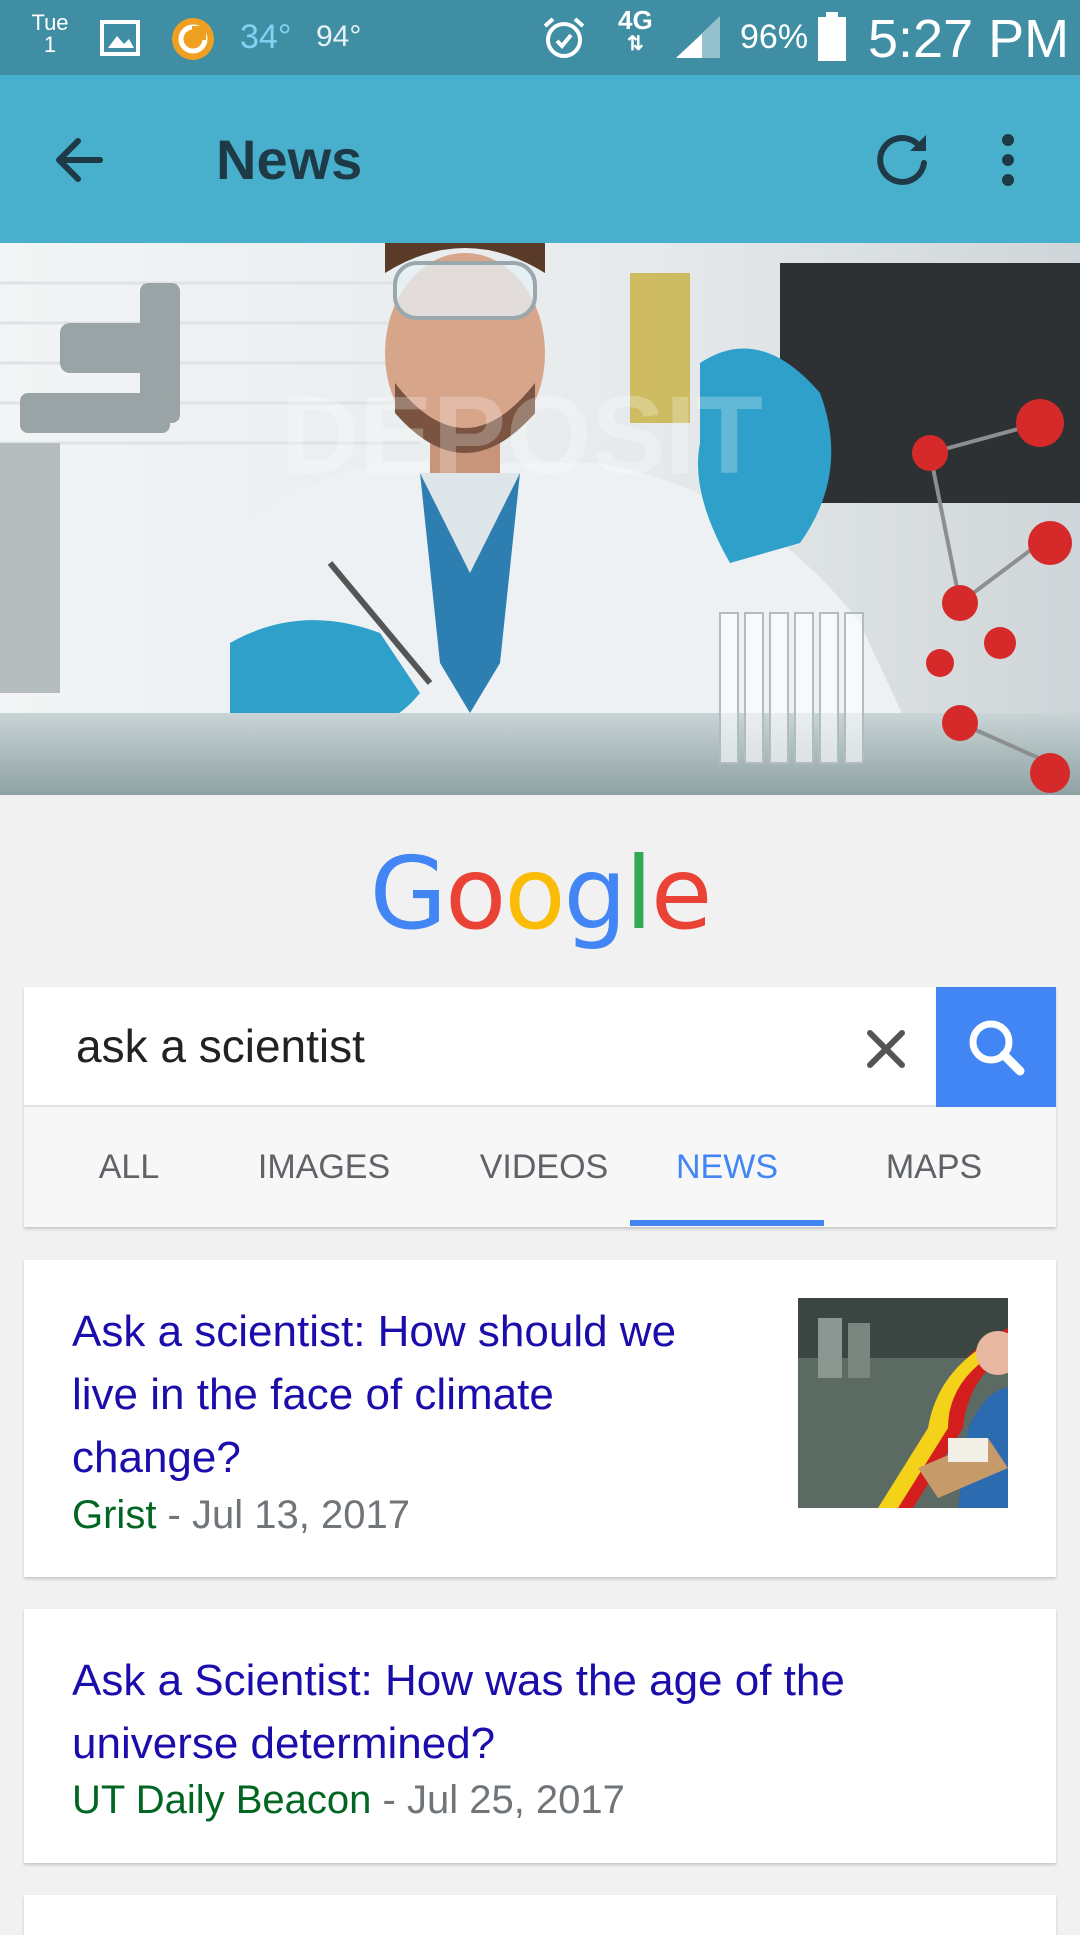 The width and height of the screenshot is (1080, 1935). Describe the element at coordinates (283, 1515) in the screenshot. I see `result-date: - Jul 13, 2017` at that location.